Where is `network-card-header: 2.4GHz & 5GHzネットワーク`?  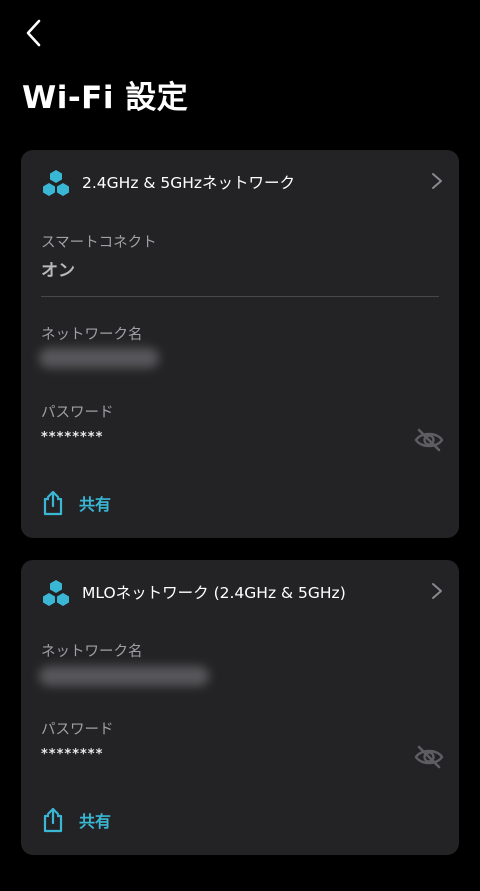 network-card-header: 2.4GHz & 5GHzネットワーク is located at coordinates (240, 182).